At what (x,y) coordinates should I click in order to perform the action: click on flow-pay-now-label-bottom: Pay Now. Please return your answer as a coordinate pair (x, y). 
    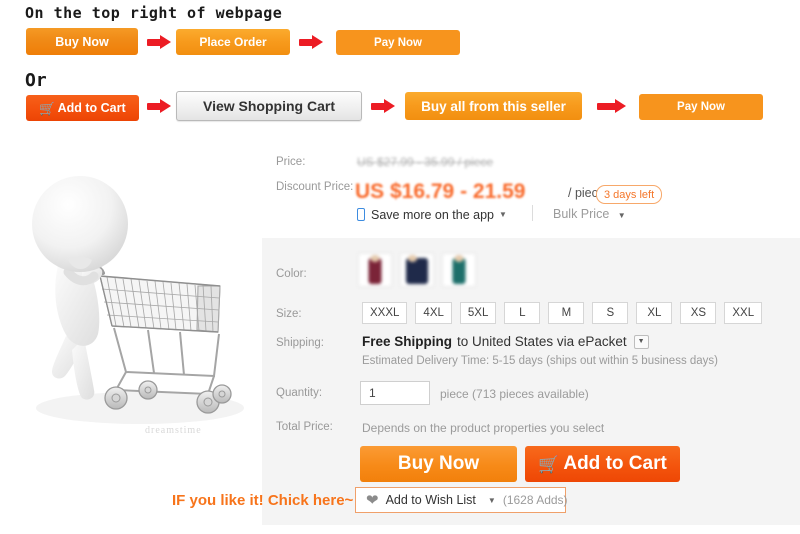
    Looking at the image, I should click on (701, 107).